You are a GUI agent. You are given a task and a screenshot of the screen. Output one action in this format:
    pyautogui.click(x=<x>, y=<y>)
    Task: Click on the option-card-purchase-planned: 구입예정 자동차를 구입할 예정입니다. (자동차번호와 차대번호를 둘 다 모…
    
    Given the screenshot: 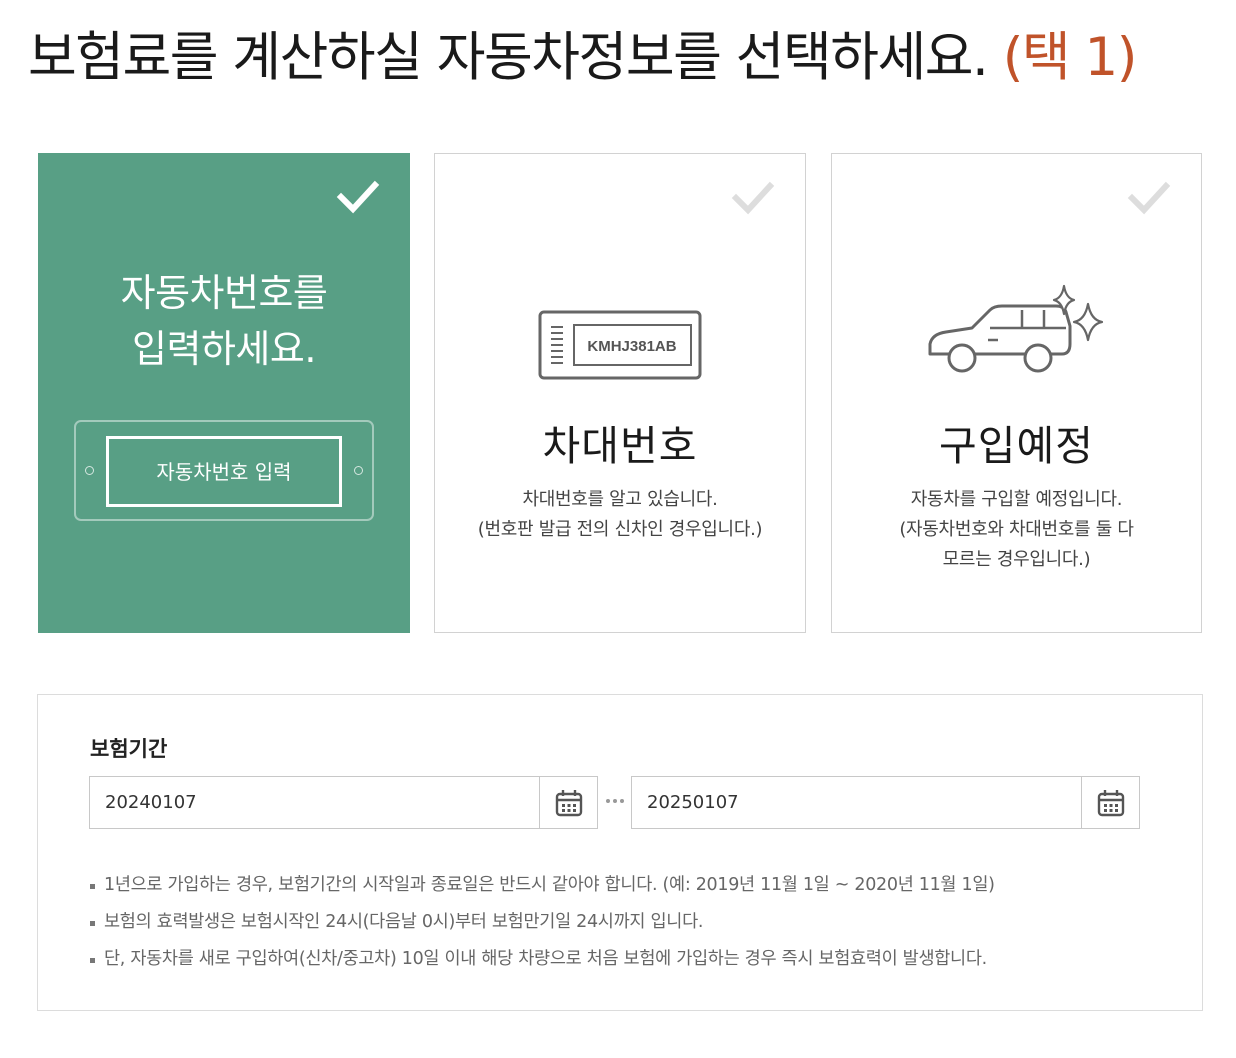 What is the action you would take?
    pyautogui.click(x=1016, y=393)
    